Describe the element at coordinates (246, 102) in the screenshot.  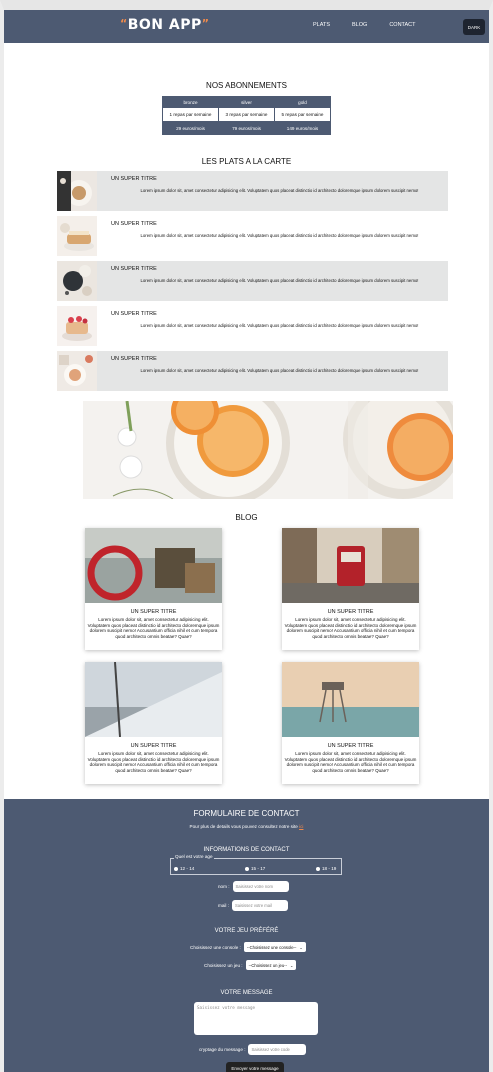
I see `table-header-cell: silver` at that location.